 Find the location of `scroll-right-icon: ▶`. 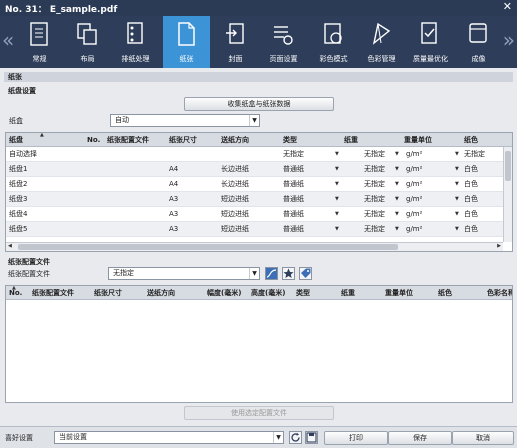

scroll-right-icon: ▶ is located at coordinates (499, 245).